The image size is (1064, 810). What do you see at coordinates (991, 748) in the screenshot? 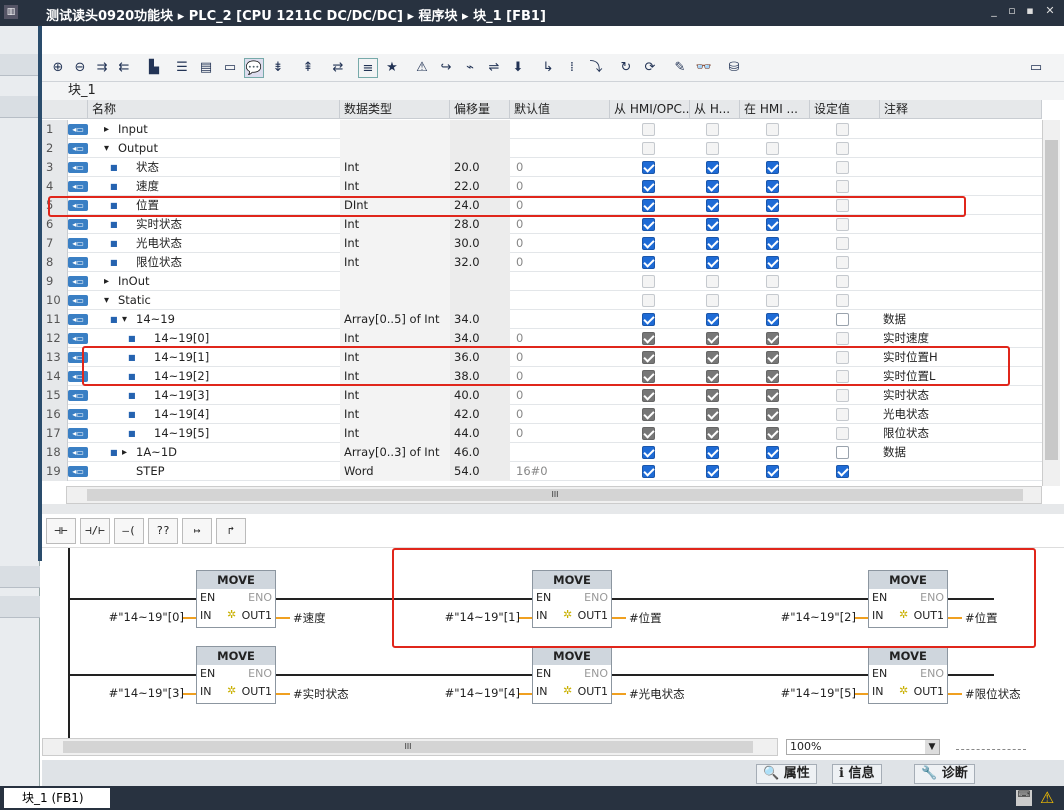
I see `zoom-slider` at bounding box center [991, 748].